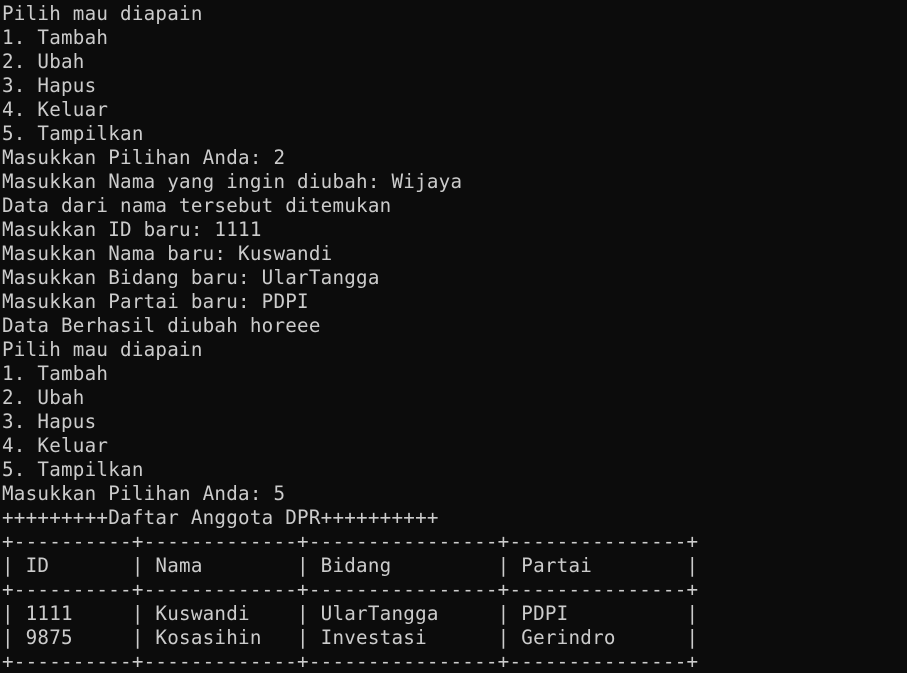  Describe the element at coordinates (167, 253) in the screenshot. I see `new-name-input-line: Masukkan Nama baru: Kuswandi` at that location.